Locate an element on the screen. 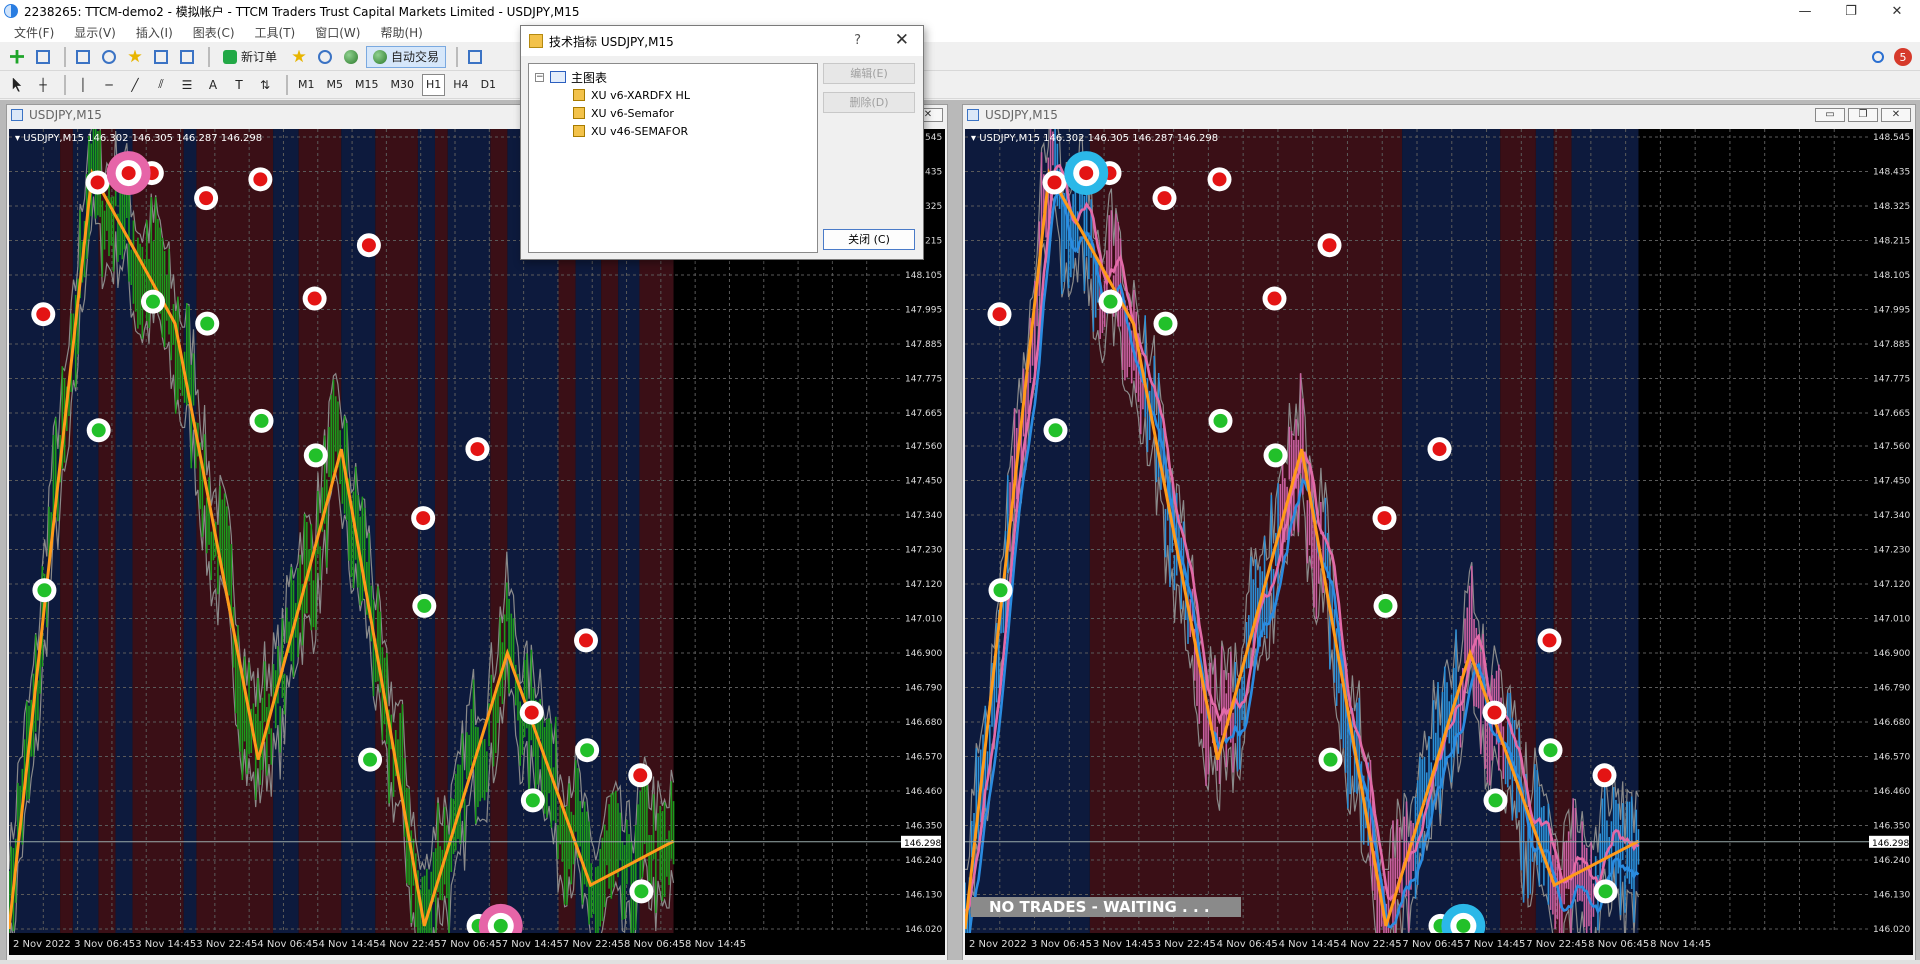 The width and height of the screenshot is (1920, 964). menu-window: 窗口(W) is located at coordinates (337, 32).